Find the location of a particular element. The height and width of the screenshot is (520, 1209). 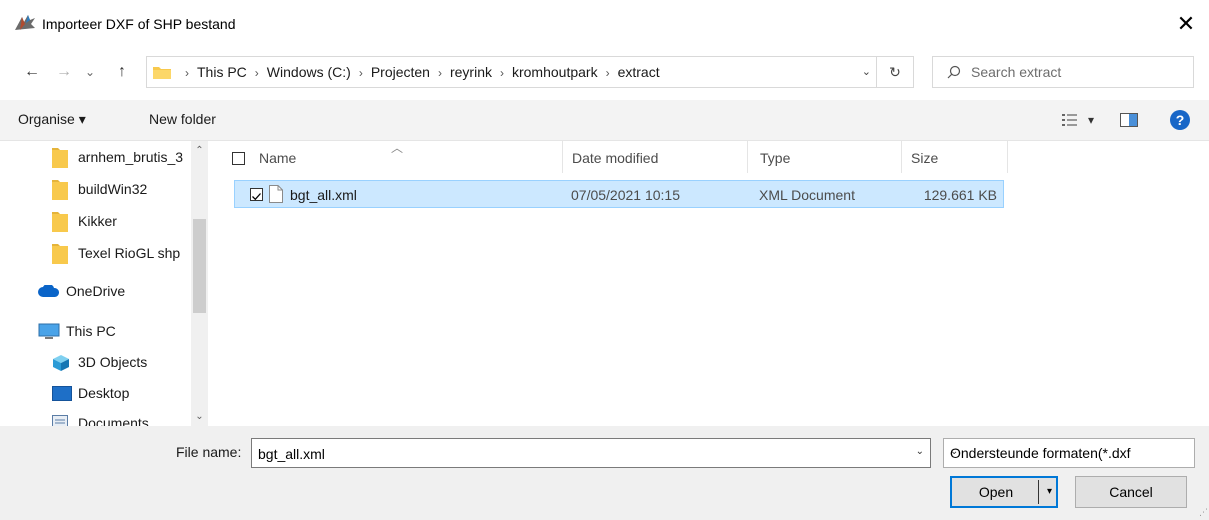

sidebar-item-label: arnhem_brutis_3 is located at coordinates (131, 157).